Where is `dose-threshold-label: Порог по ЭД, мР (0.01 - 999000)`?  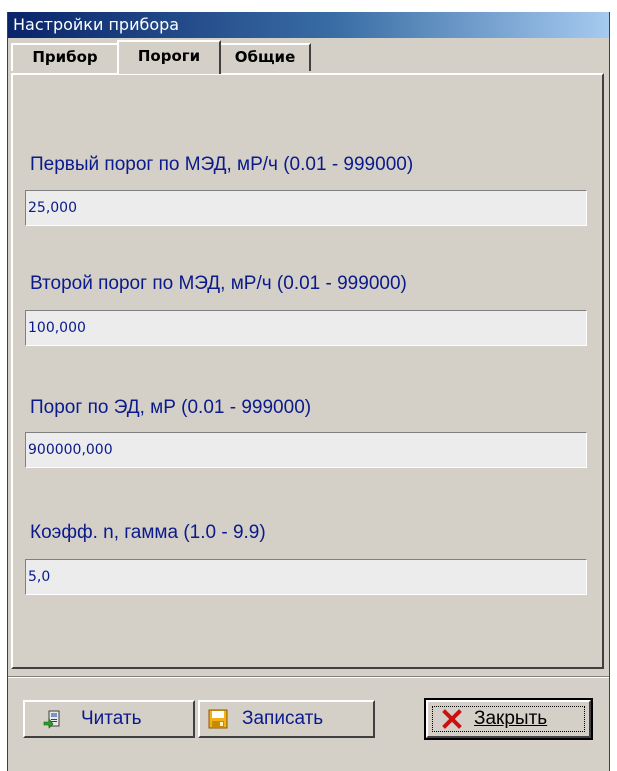
dose-threshold-label: Порог по ЭД, мР (0.01 - 999000) is located at coordinates (171, 407).